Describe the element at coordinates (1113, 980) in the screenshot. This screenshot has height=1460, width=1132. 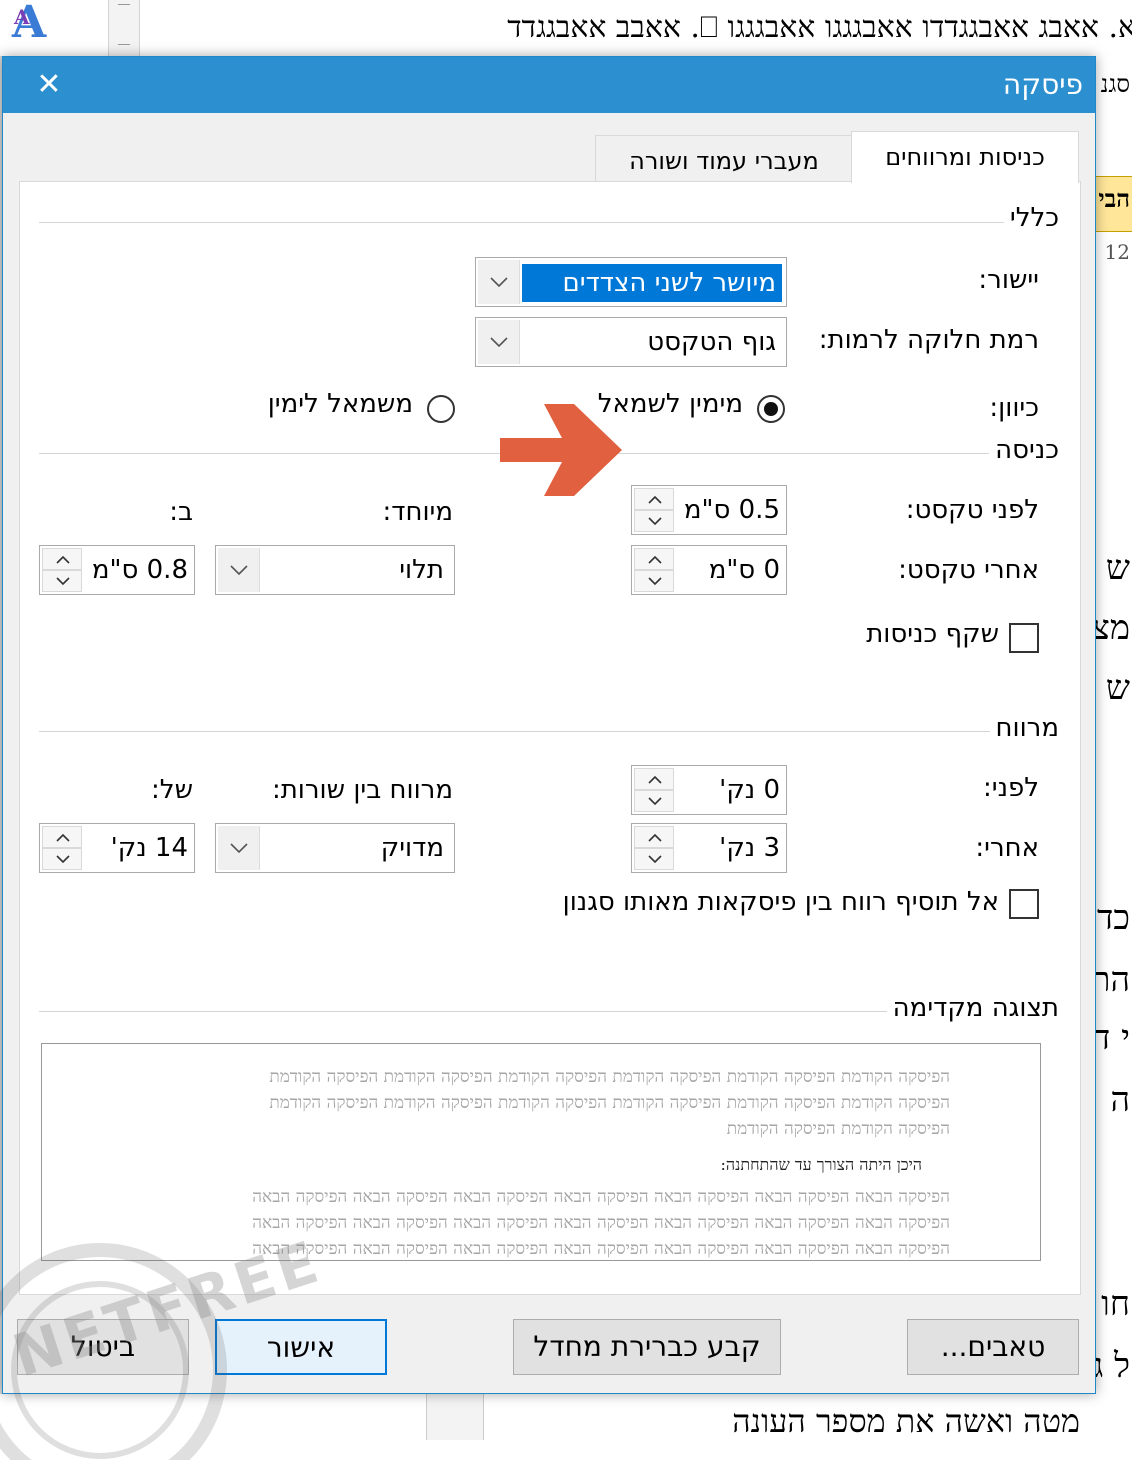
I see `doc-fragment: הת` at that location.